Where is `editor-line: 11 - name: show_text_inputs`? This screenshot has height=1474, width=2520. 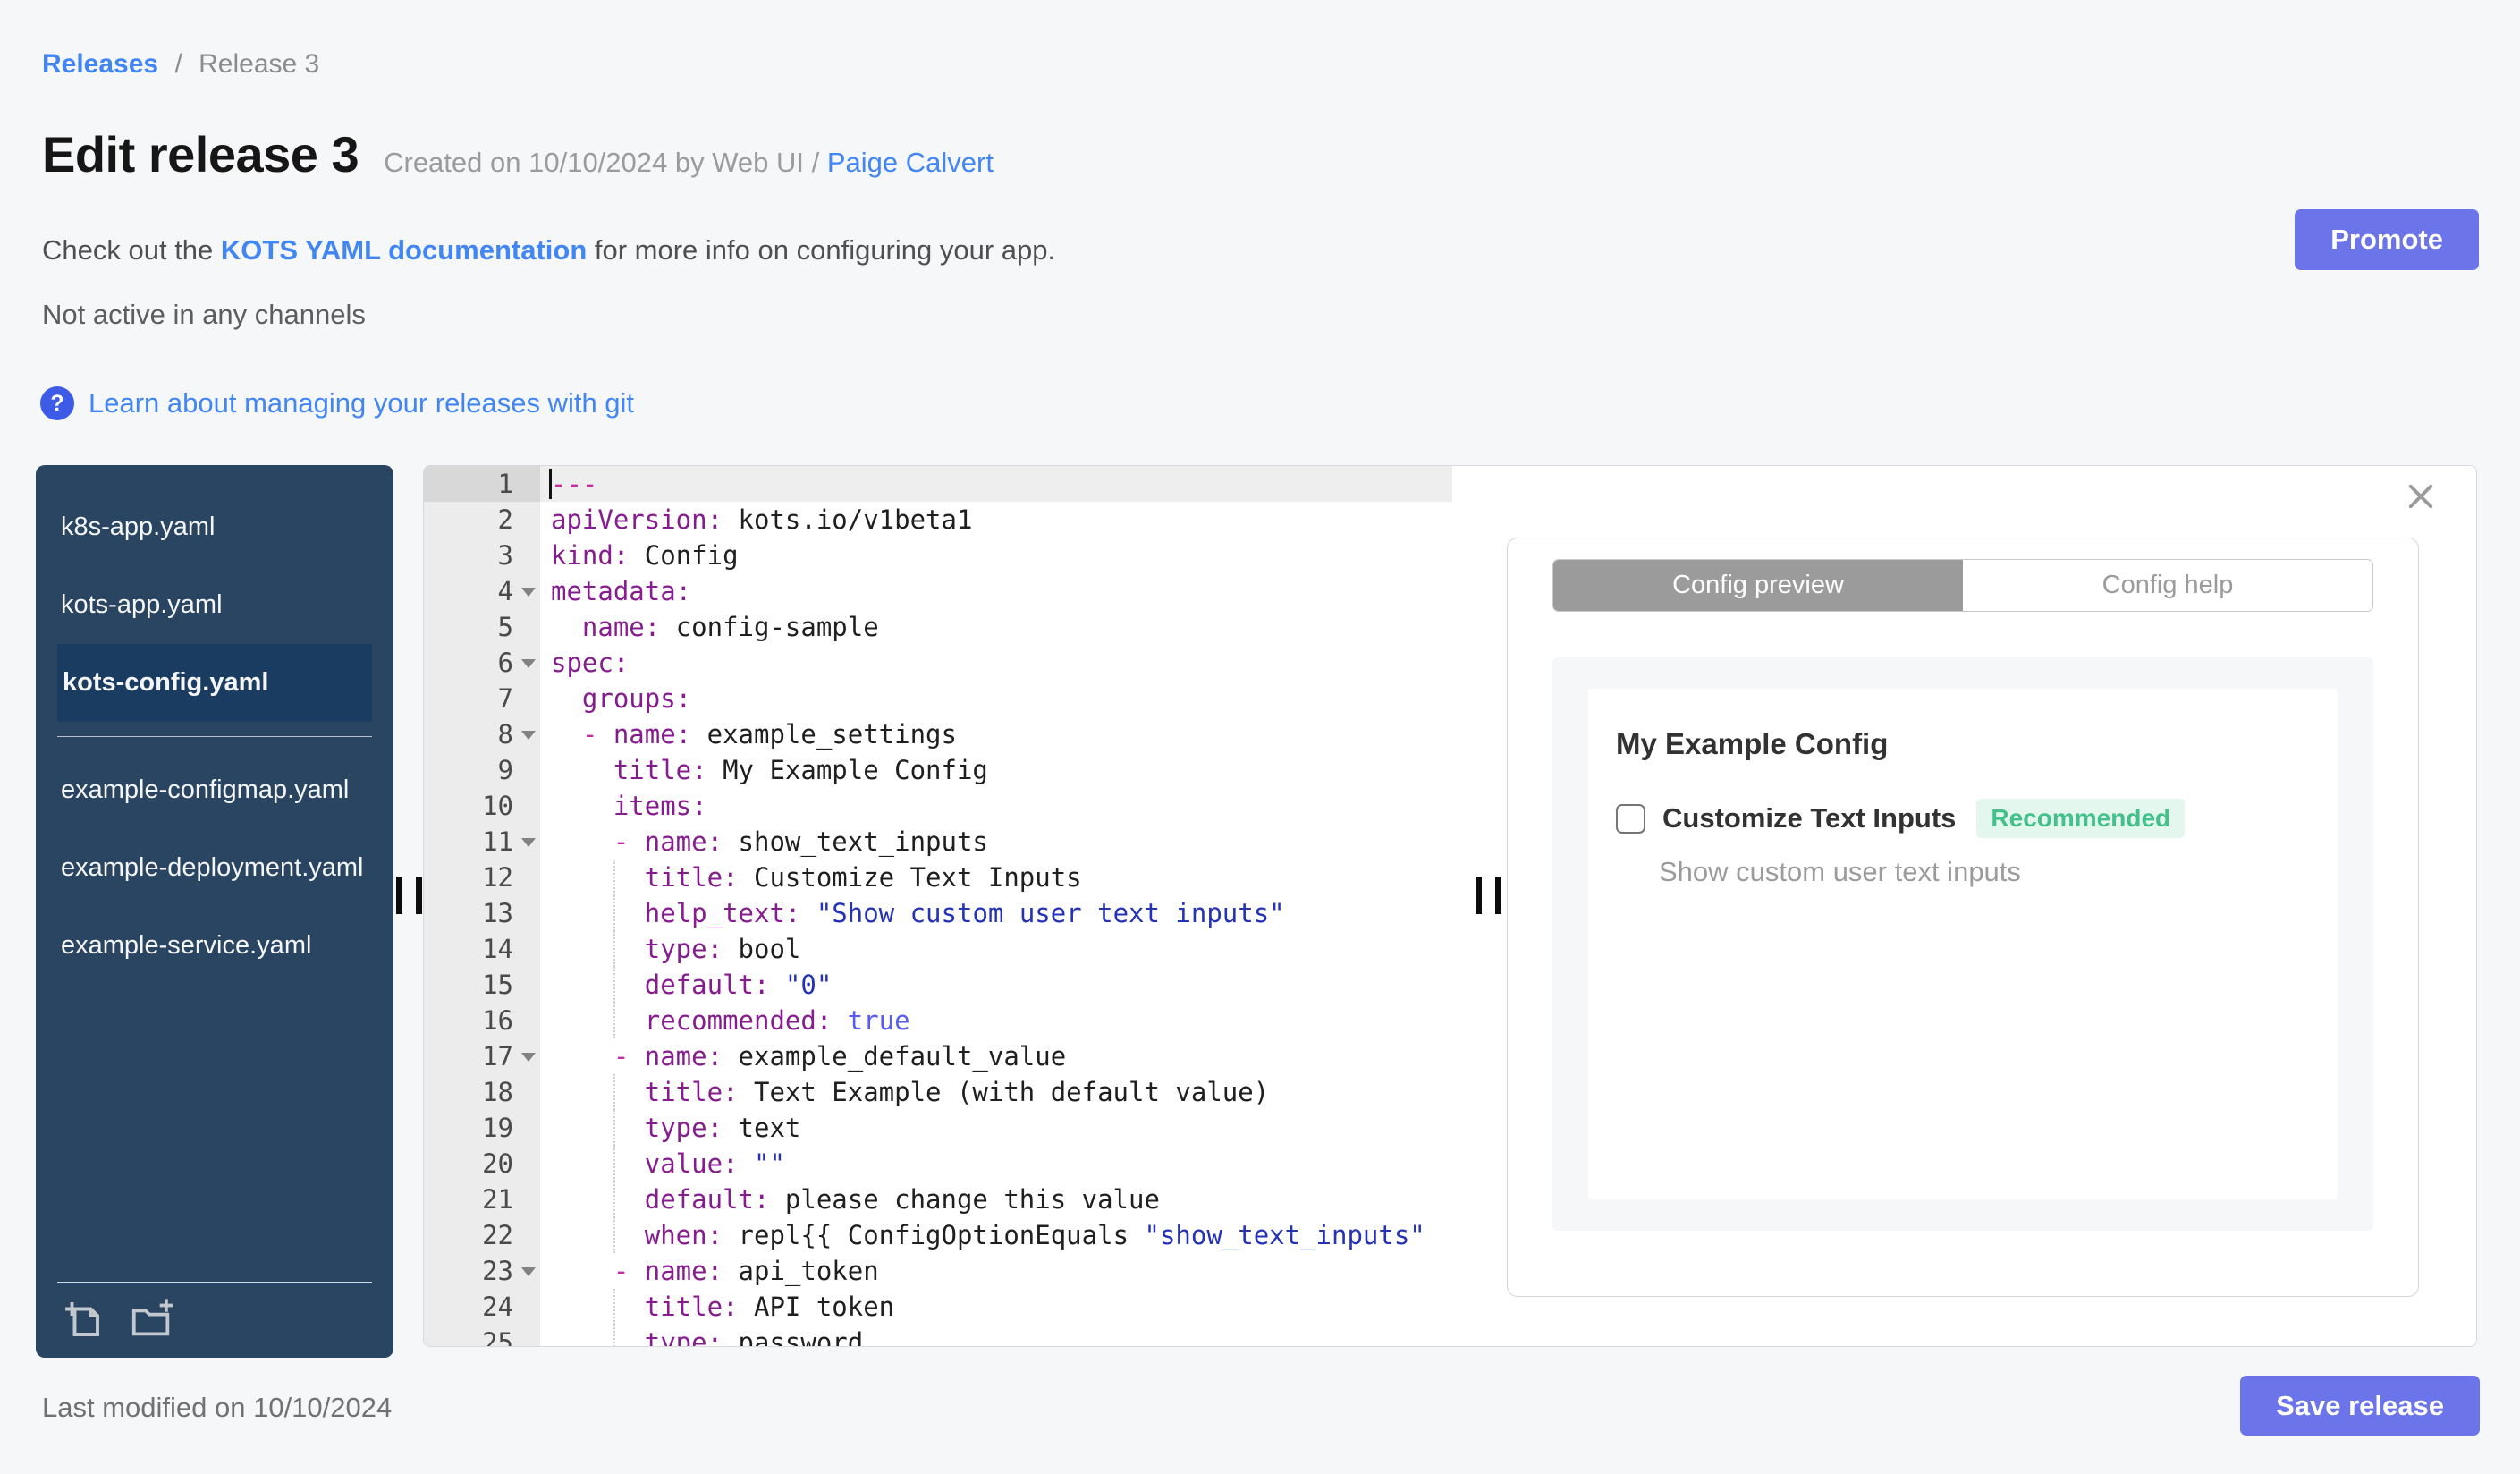
editor-line: 11 - name: show_text_inputs is located at coordinates (938, 842).